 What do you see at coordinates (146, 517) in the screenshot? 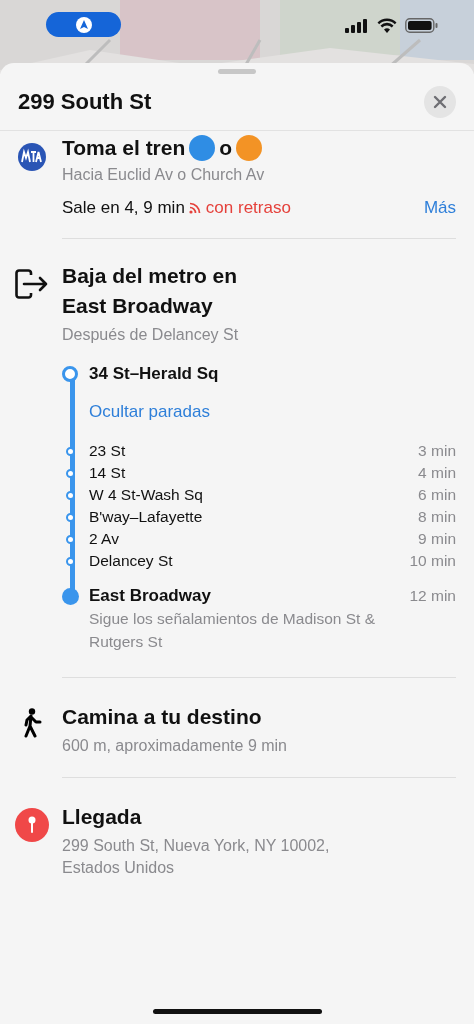
I see `stop-name: B'way–Lafayette` at bounding box center [146, 517].